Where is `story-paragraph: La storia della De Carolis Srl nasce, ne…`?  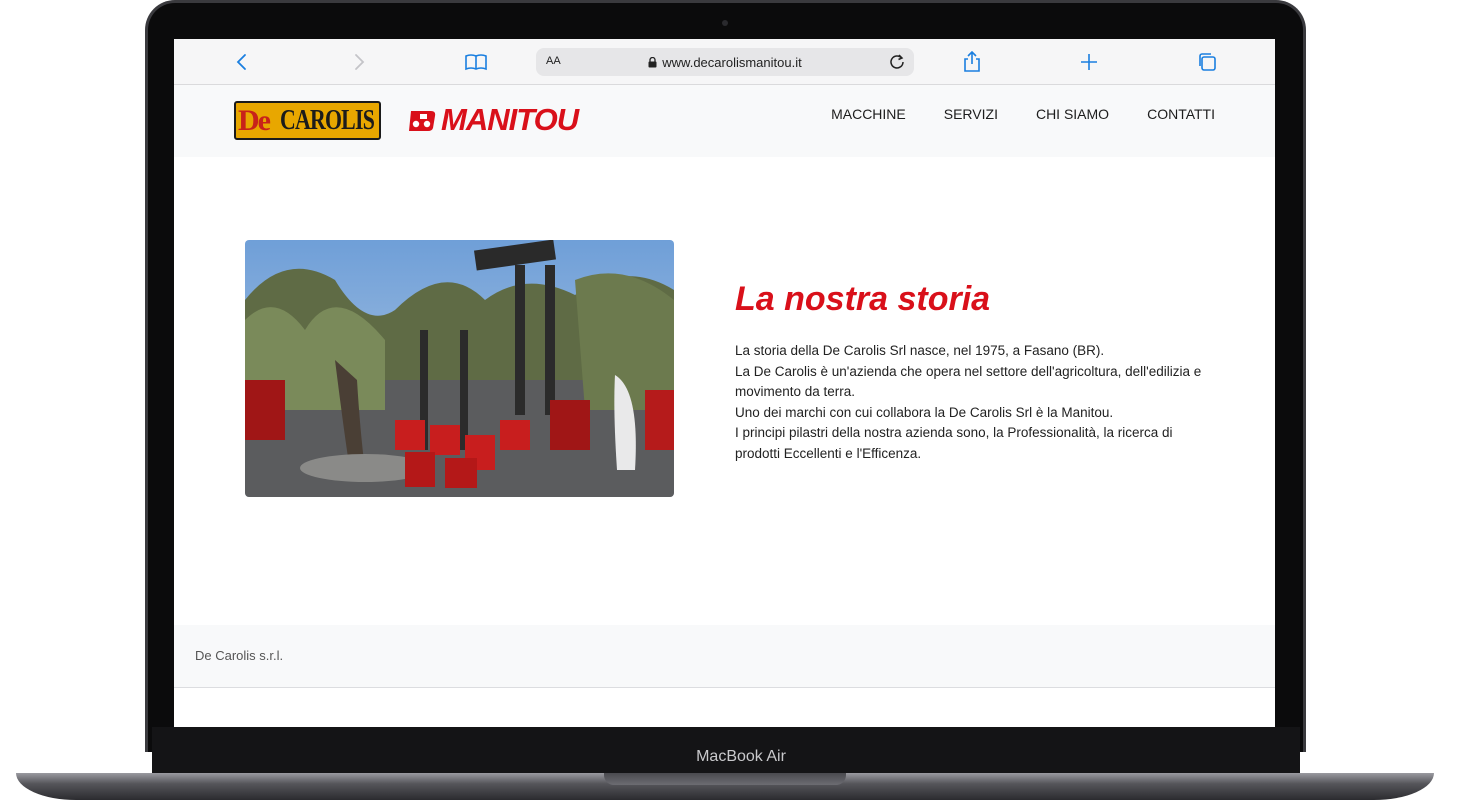
story-paragraph: La storia della De Carolis Srl nasce, ne… is located at coordinates (920, 350).